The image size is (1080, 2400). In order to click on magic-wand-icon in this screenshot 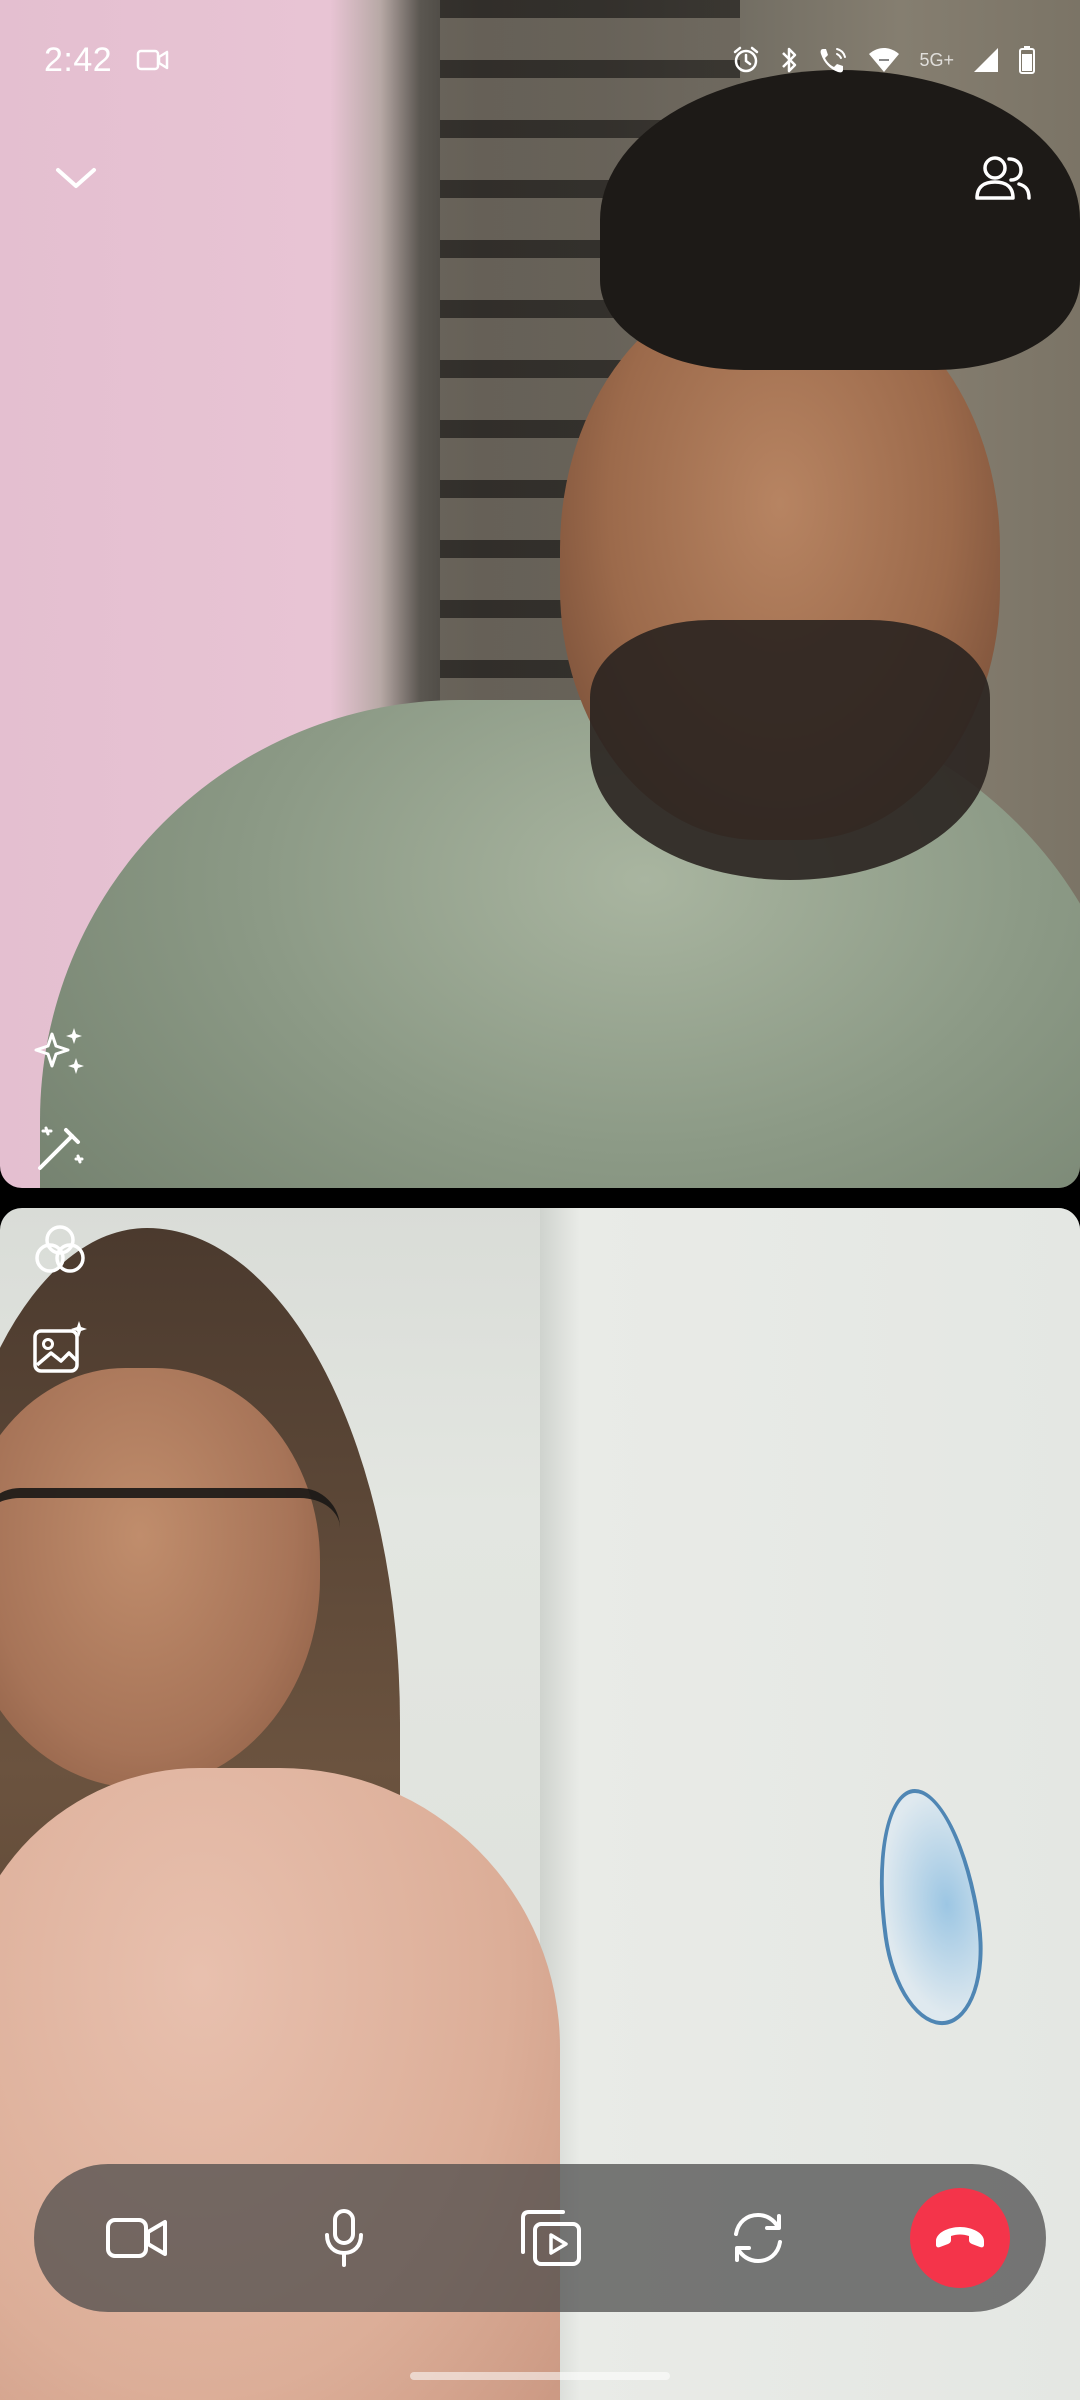, I will do `click(60, 1148)`.